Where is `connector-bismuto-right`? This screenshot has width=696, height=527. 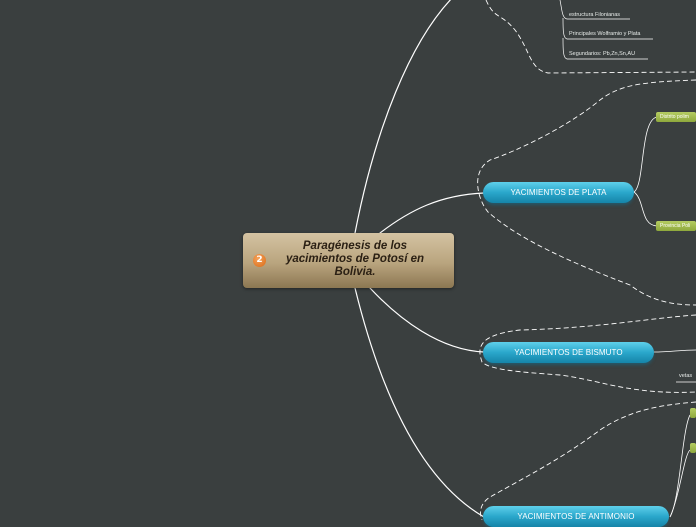 connector-bismuto-right is located at coordinates (674, 351).